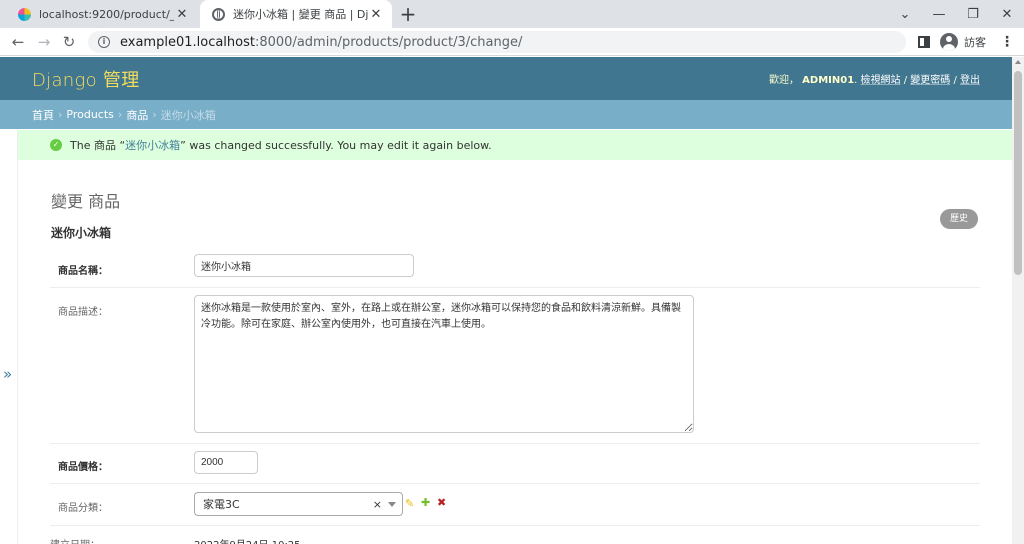 This screenshot has height=544, width=1024. Describe the element at coordinates (441, 502) in the screenshot. I see `delete-related-icon: ✖` at that location.